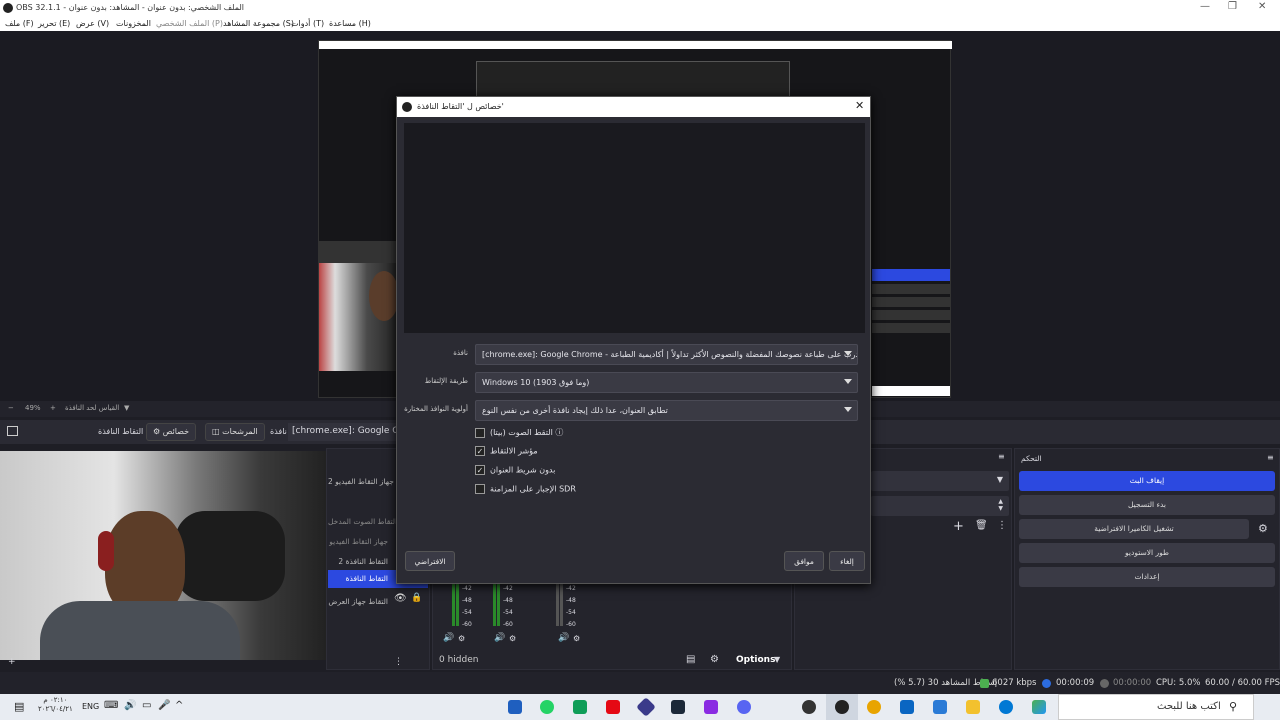 The width and height of the screenshot is (1280, 720). What do you see at coordinates (164, 705) in the screenshot?
I see `microphone-icon: 🎤` at bounding box center [164, 705].